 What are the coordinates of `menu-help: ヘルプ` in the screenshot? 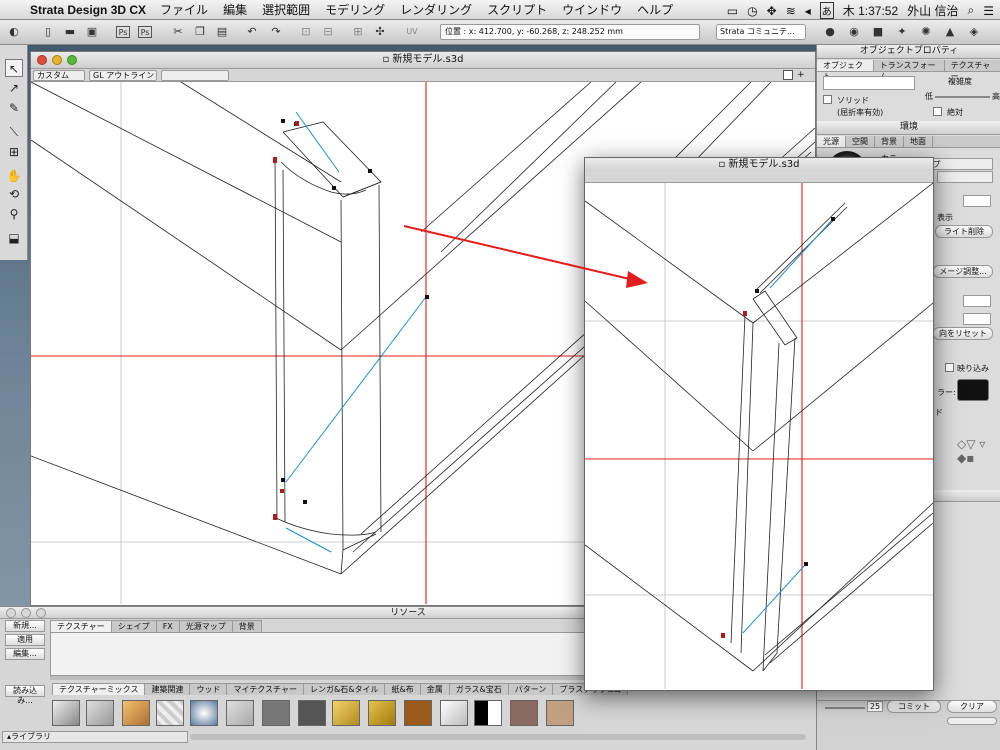 It's located at (655, 9).